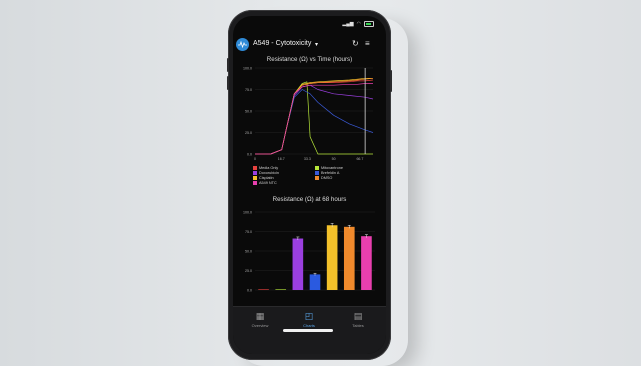 This screenshot has height=366, width=641. Describe the element at coordinates (269, 168) in the screenshot. I see `legend-label: Media Only` at that location.